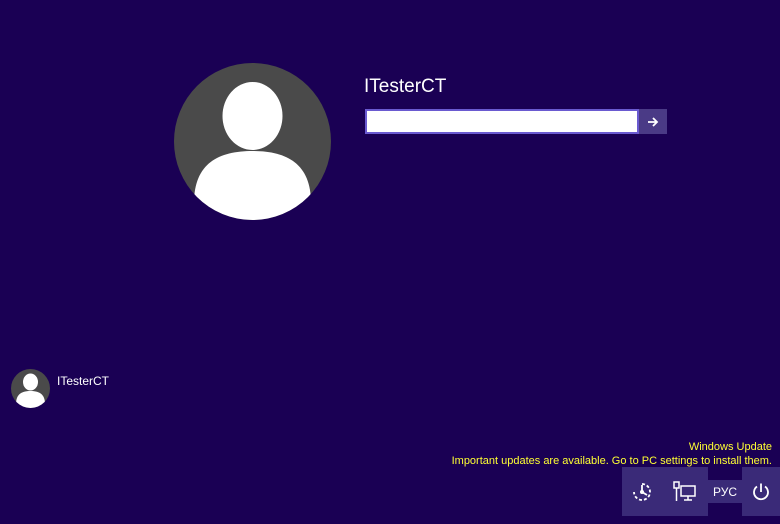  I want to click on network-icon, so click(684, 490).